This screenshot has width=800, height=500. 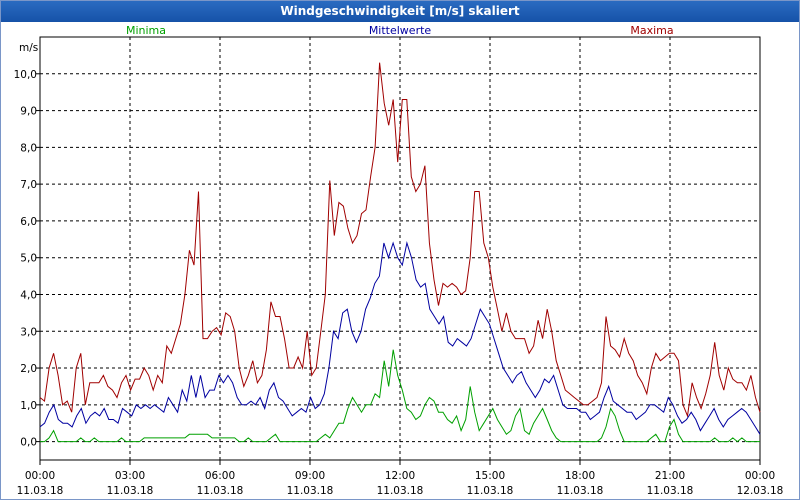 What do you see at coordinates (28, 259) in the screenshot?
I see `y-tick-label: 5,0` at bounding box center [28, 259].